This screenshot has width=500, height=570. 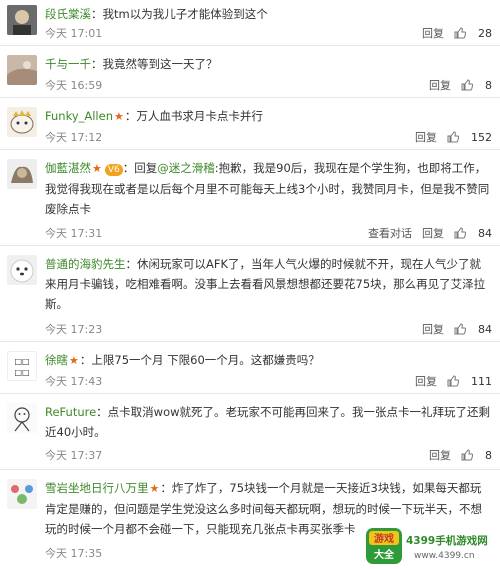 What do you see at coordinates (250, 72) in the screenshot?
I see `comment-item: 千与一千：我竟然等到这一天了？ 今天 16:59 回复 8` at bounding box center [250, 72].